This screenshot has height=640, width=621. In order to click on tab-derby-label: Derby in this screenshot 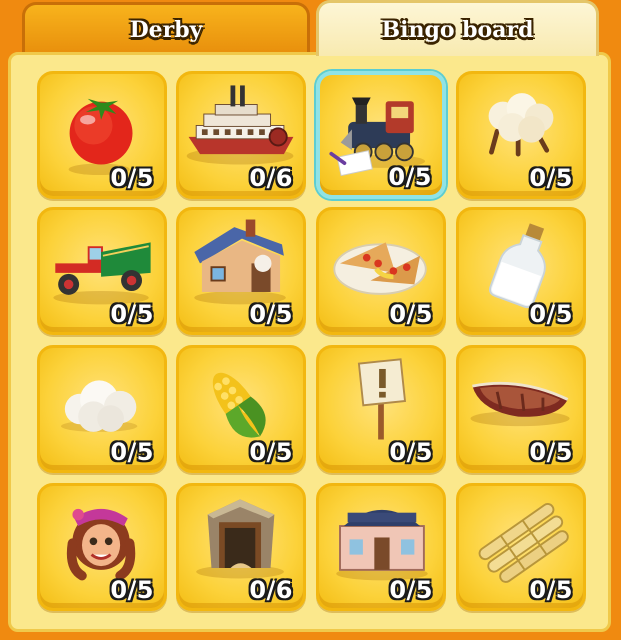, I will do `click(166, 29)`.